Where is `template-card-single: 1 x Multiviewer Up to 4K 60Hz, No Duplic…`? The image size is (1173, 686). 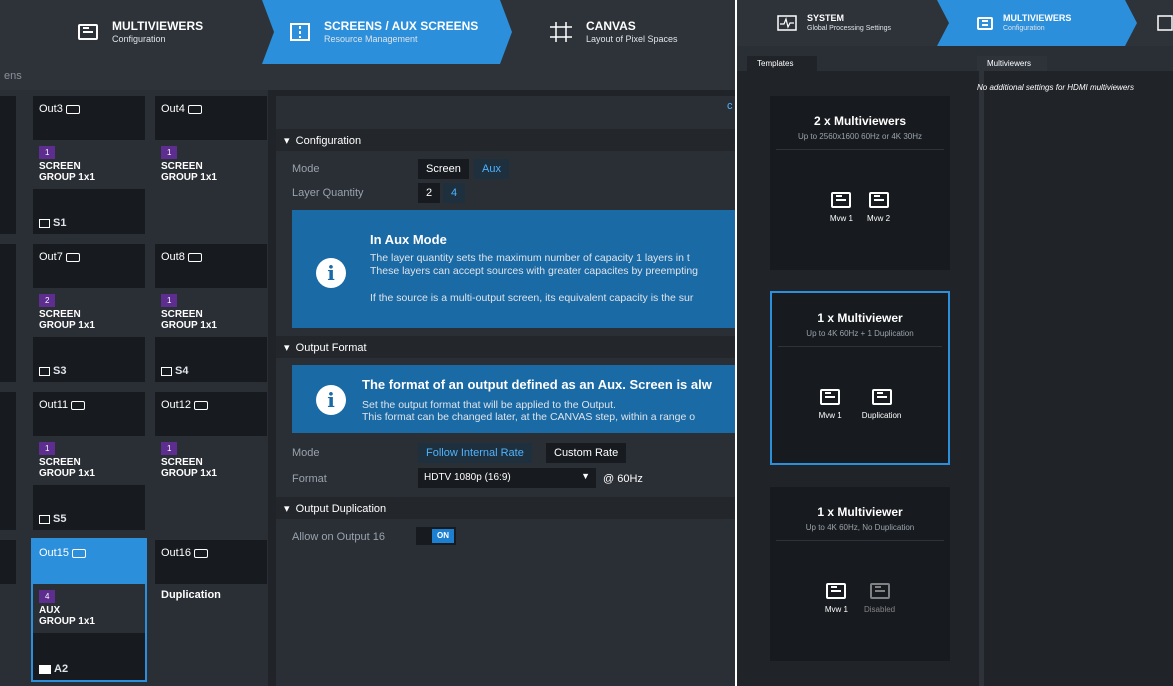
template-card-single: 1 x Multiviewer Up to 4K 60Hz, No Duplic… is located at coordinates (860, 574).